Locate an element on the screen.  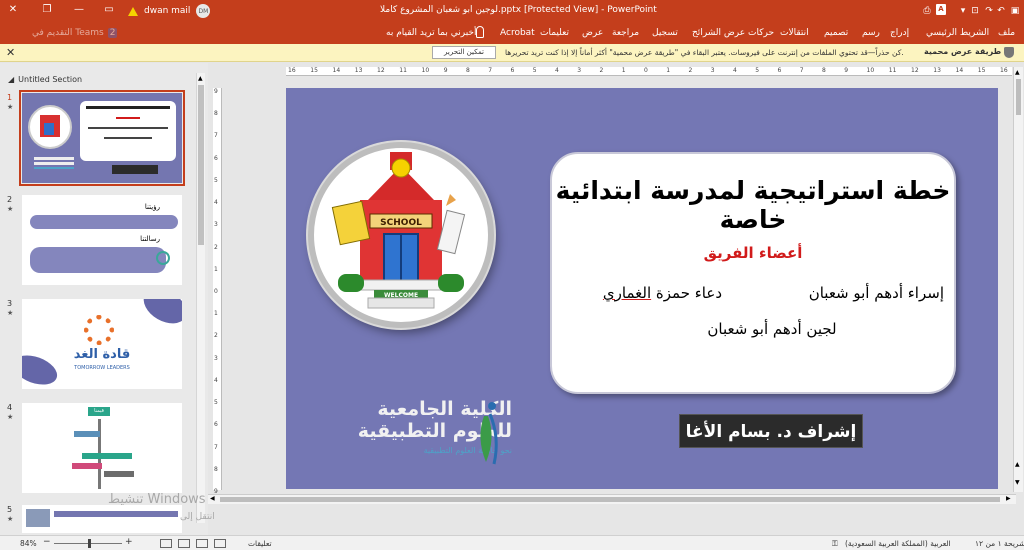
teams-icon: 2 is located at coordinates (112, 33).